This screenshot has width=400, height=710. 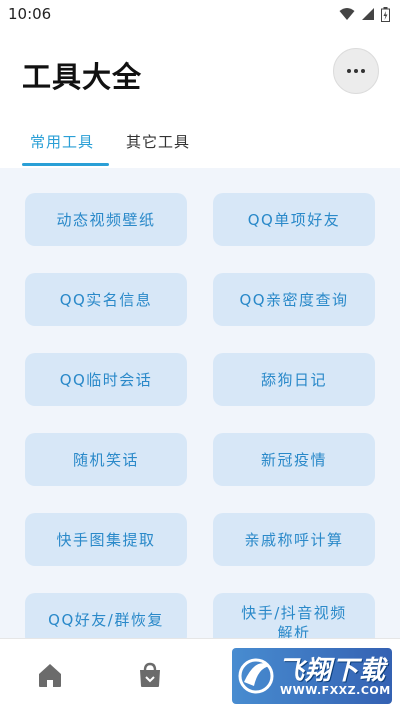 What do you see at coordinates (50, 675) in the screenshot?
I see `home-icon` at bounding box center [50, 675].